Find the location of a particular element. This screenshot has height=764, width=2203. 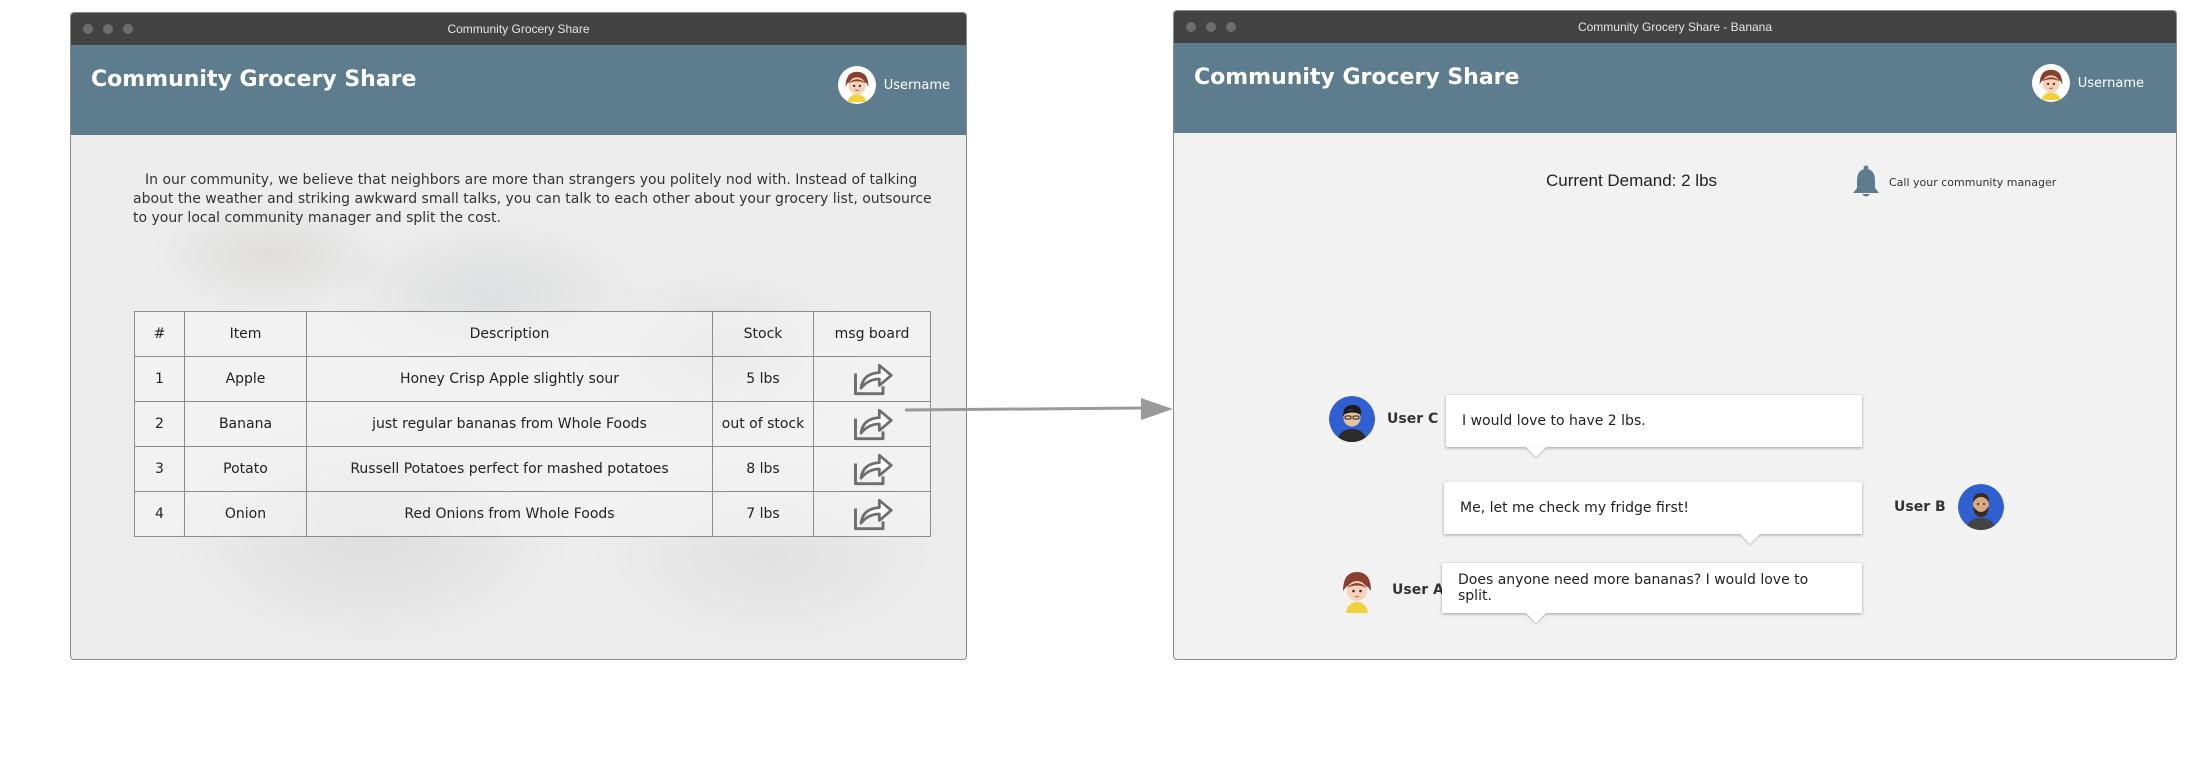

window-title: Community Grocery Share - Banana is located at coordinates (1675, 27).